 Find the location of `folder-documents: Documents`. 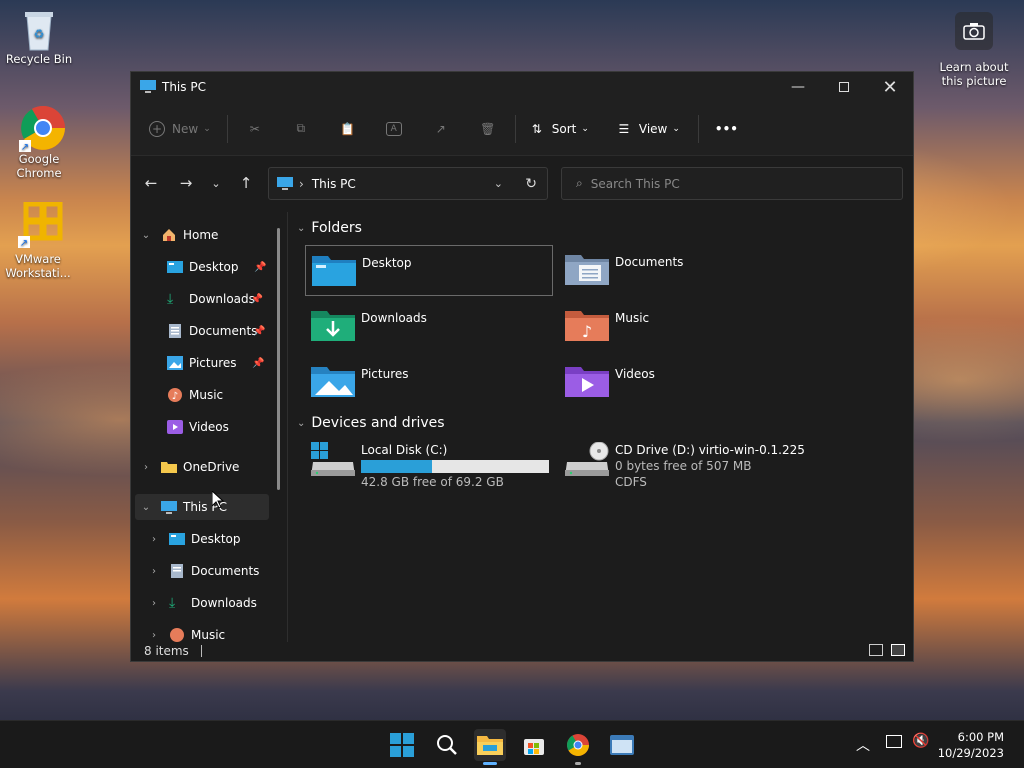

folder-documents: Documents is located at coordinates (683, 270).